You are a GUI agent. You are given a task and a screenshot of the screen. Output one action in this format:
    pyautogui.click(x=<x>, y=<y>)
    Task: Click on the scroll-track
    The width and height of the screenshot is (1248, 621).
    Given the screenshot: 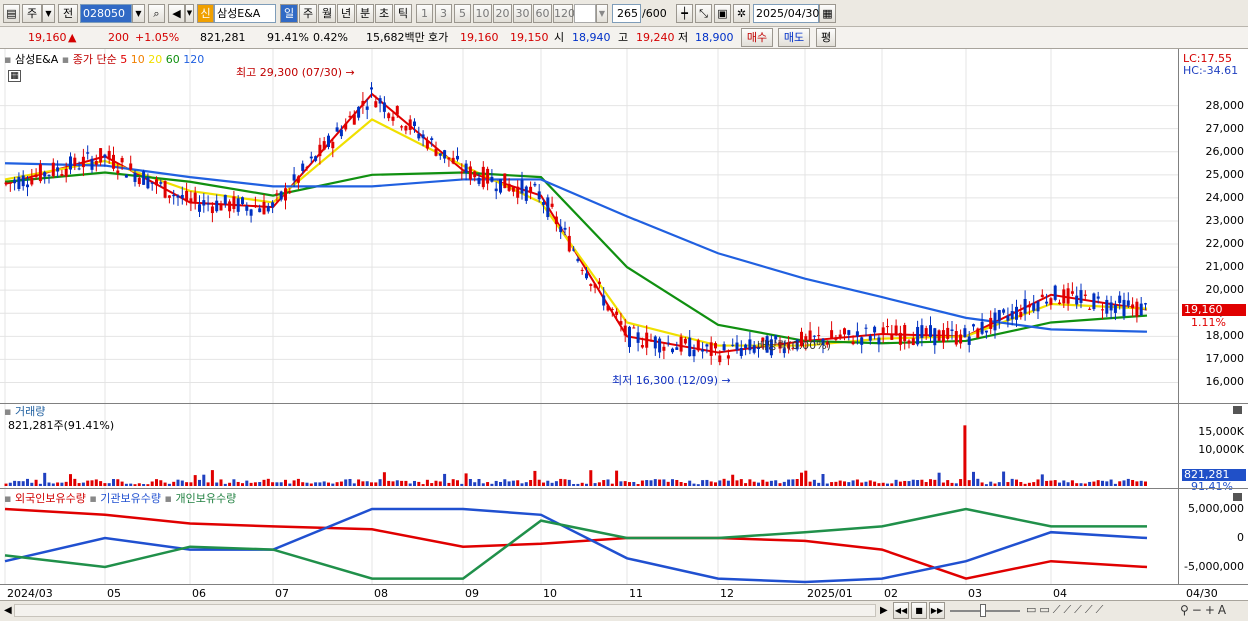 What is the action you would take?
    pyautogui.click(x=445, y=610)
    